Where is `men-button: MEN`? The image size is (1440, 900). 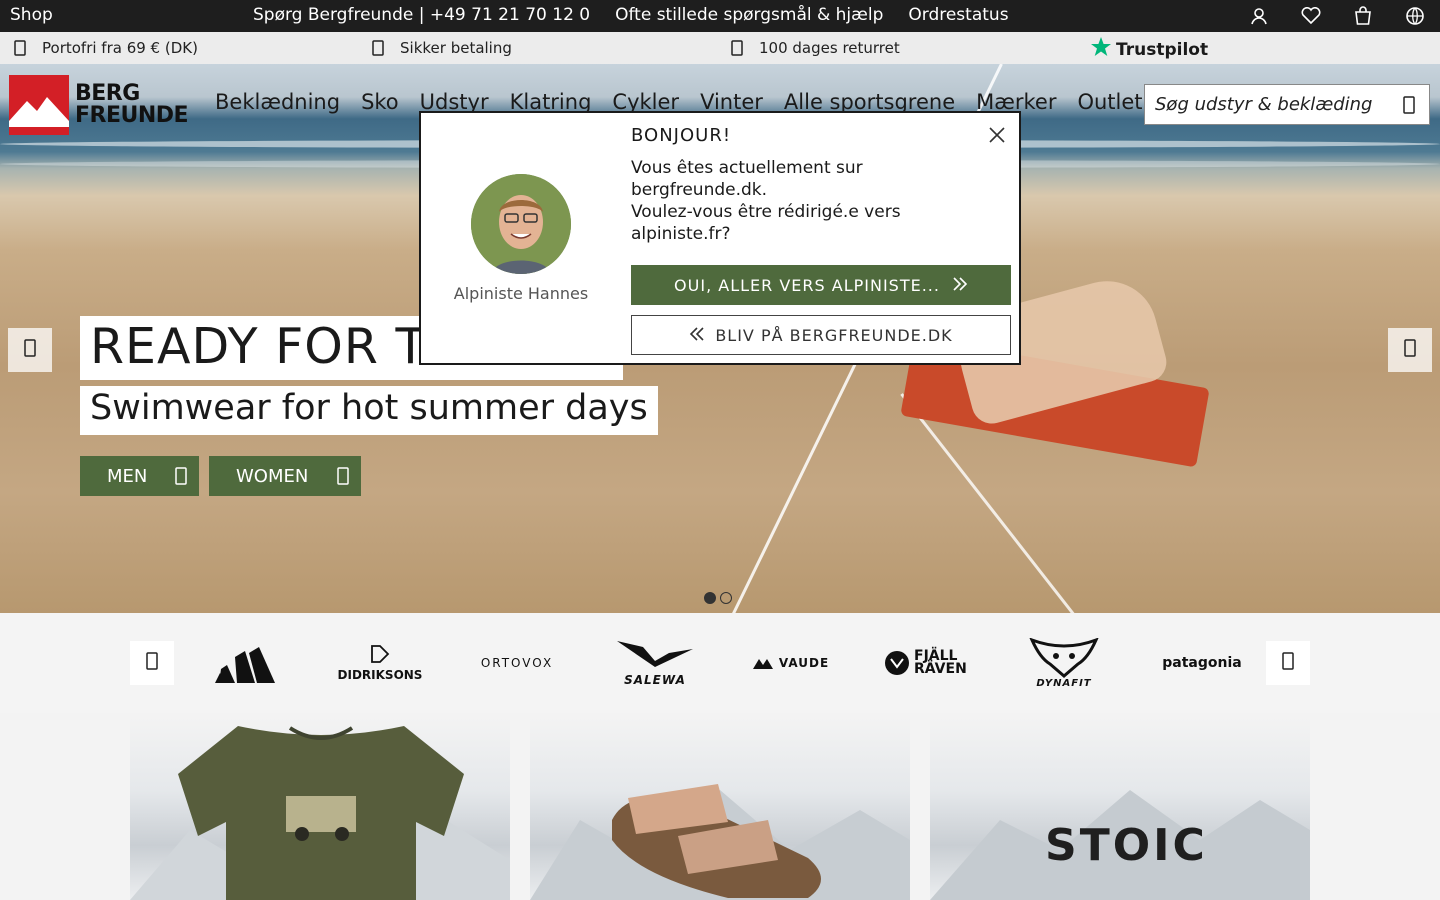
men-button: MEN is located at coordinates (139, 476).